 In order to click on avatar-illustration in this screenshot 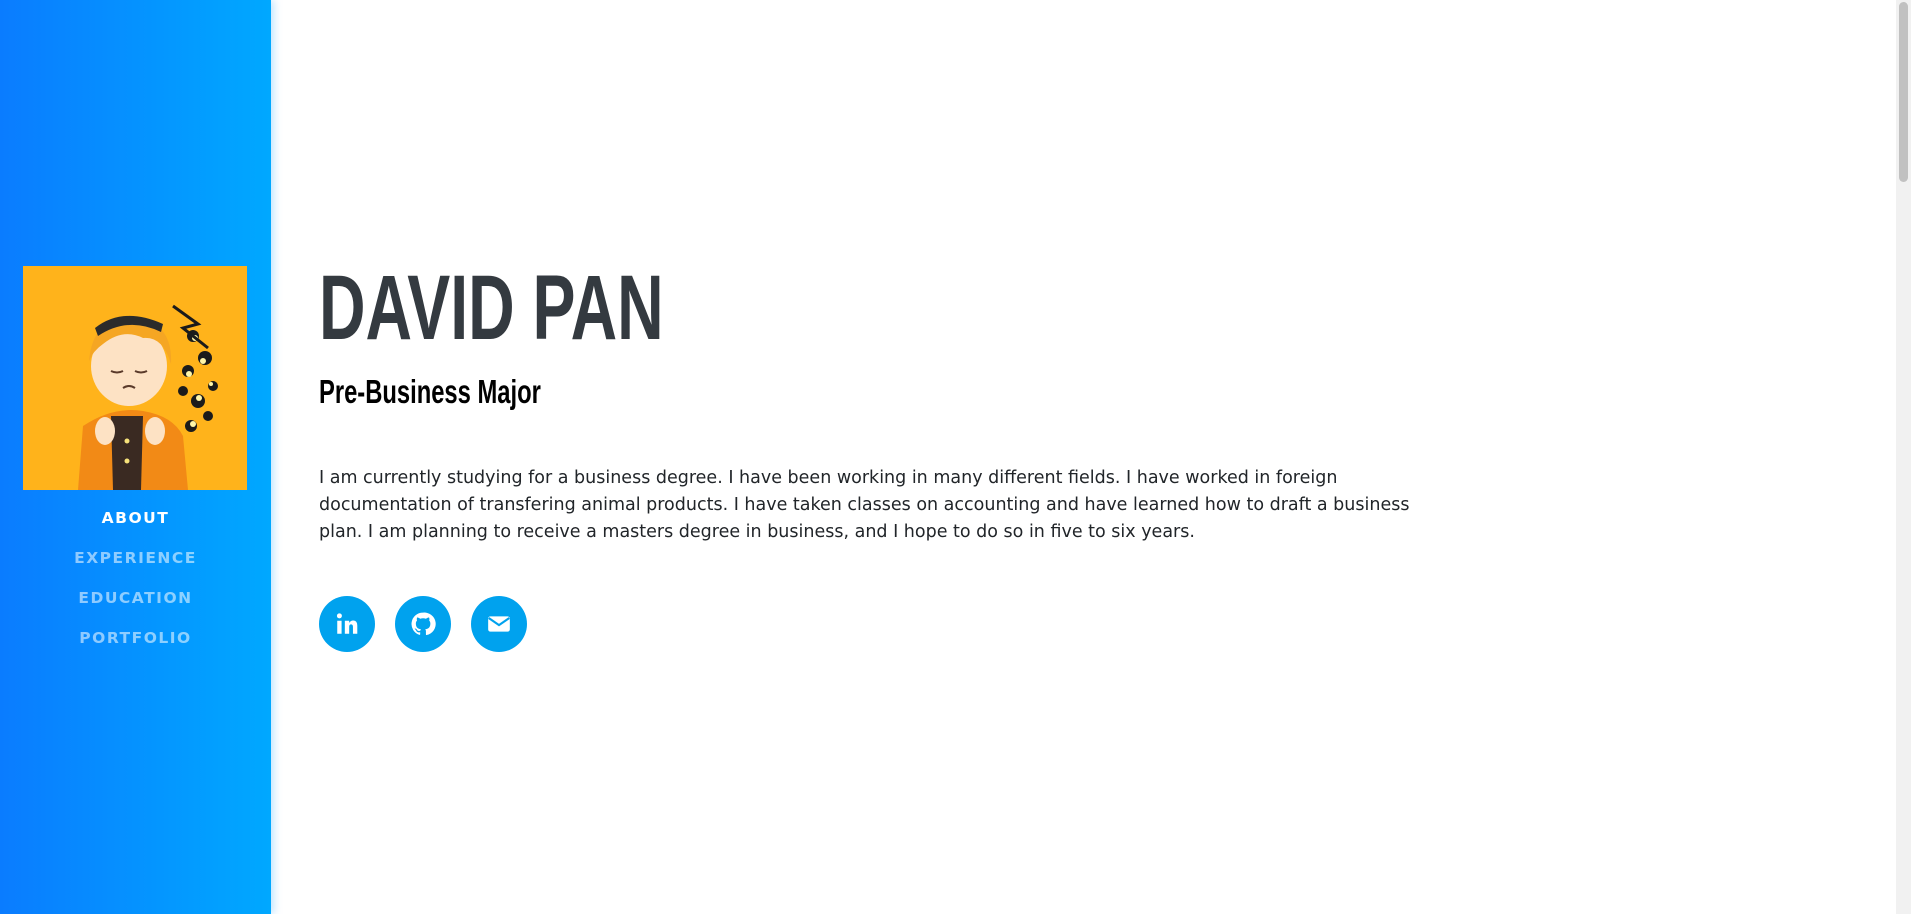, I will do `click(135, 378)`.